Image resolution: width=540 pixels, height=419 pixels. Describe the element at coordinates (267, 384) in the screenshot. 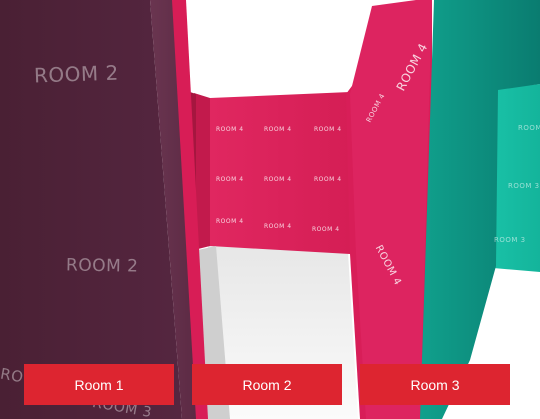

I see `room-2-button: Room 2` at that location.